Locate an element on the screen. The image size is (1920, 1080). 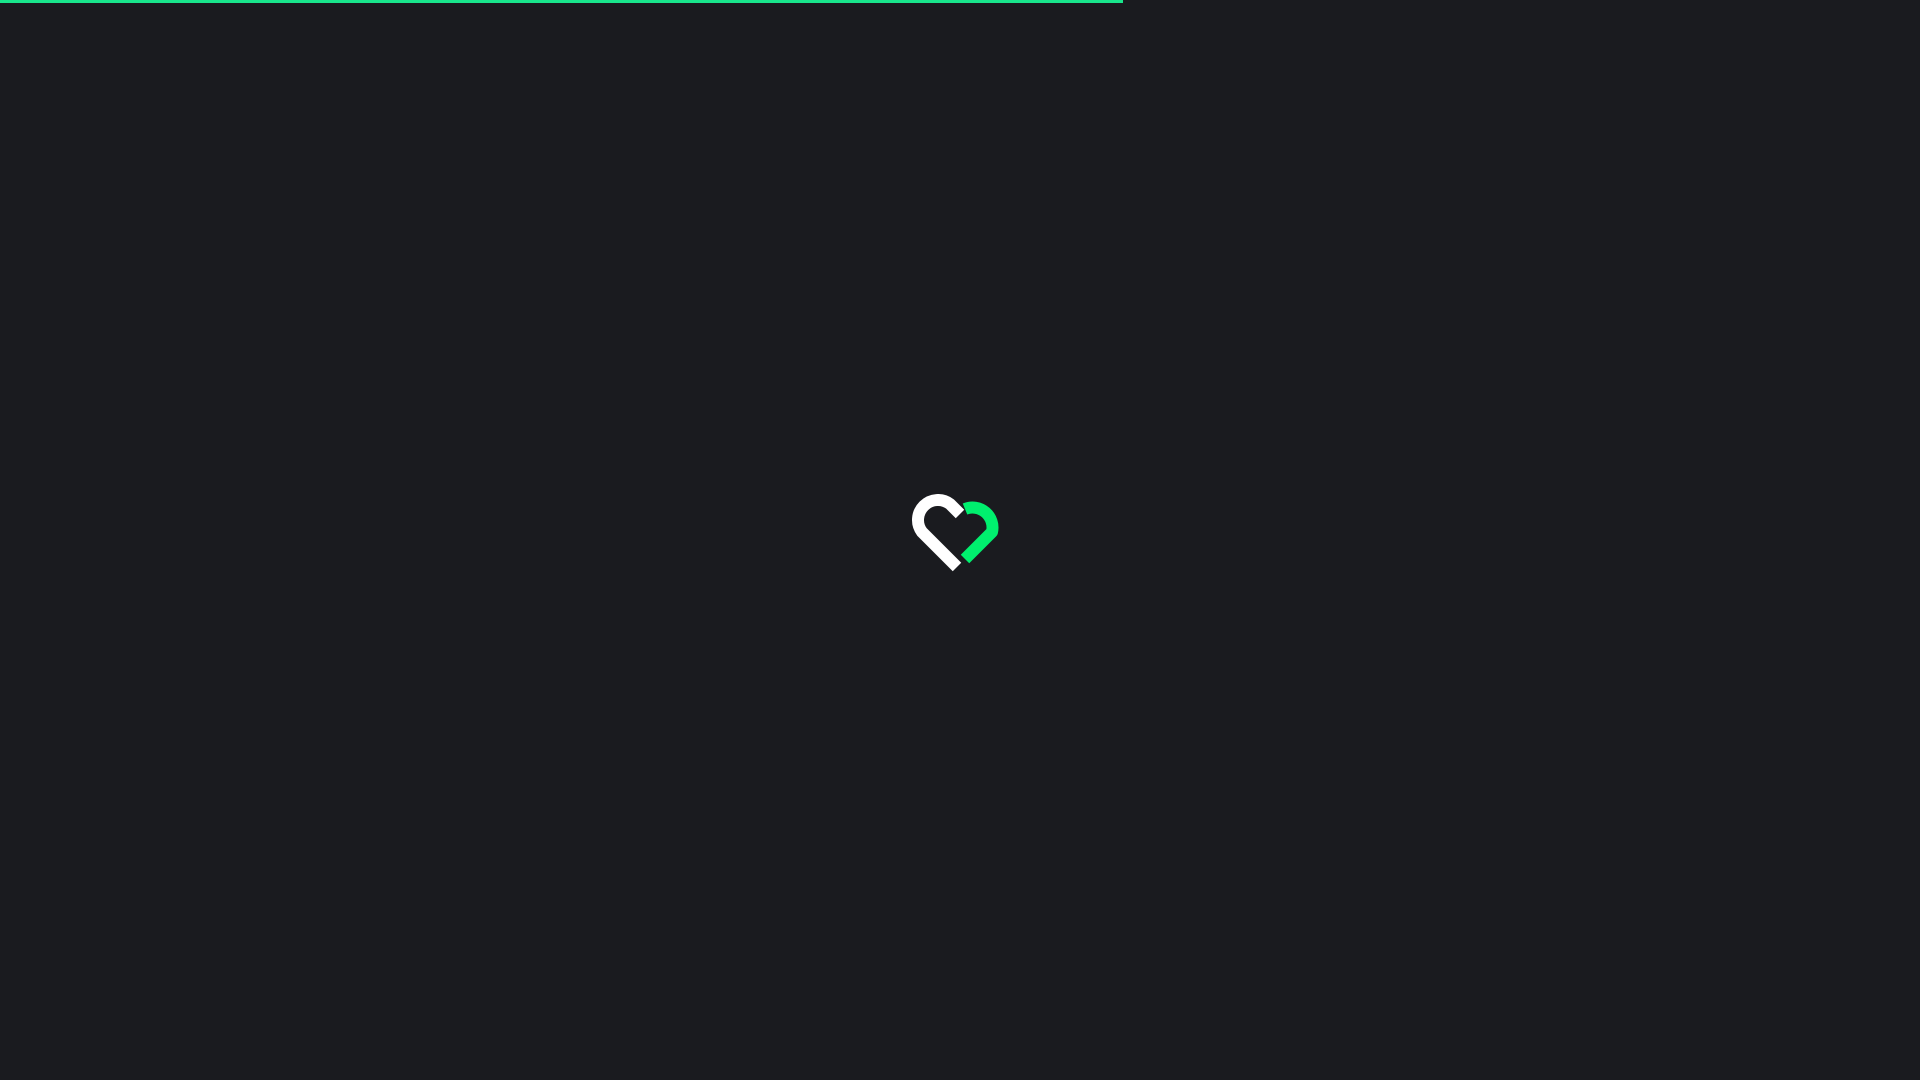
loading-progress-bar is located at coordinates (960, 1).